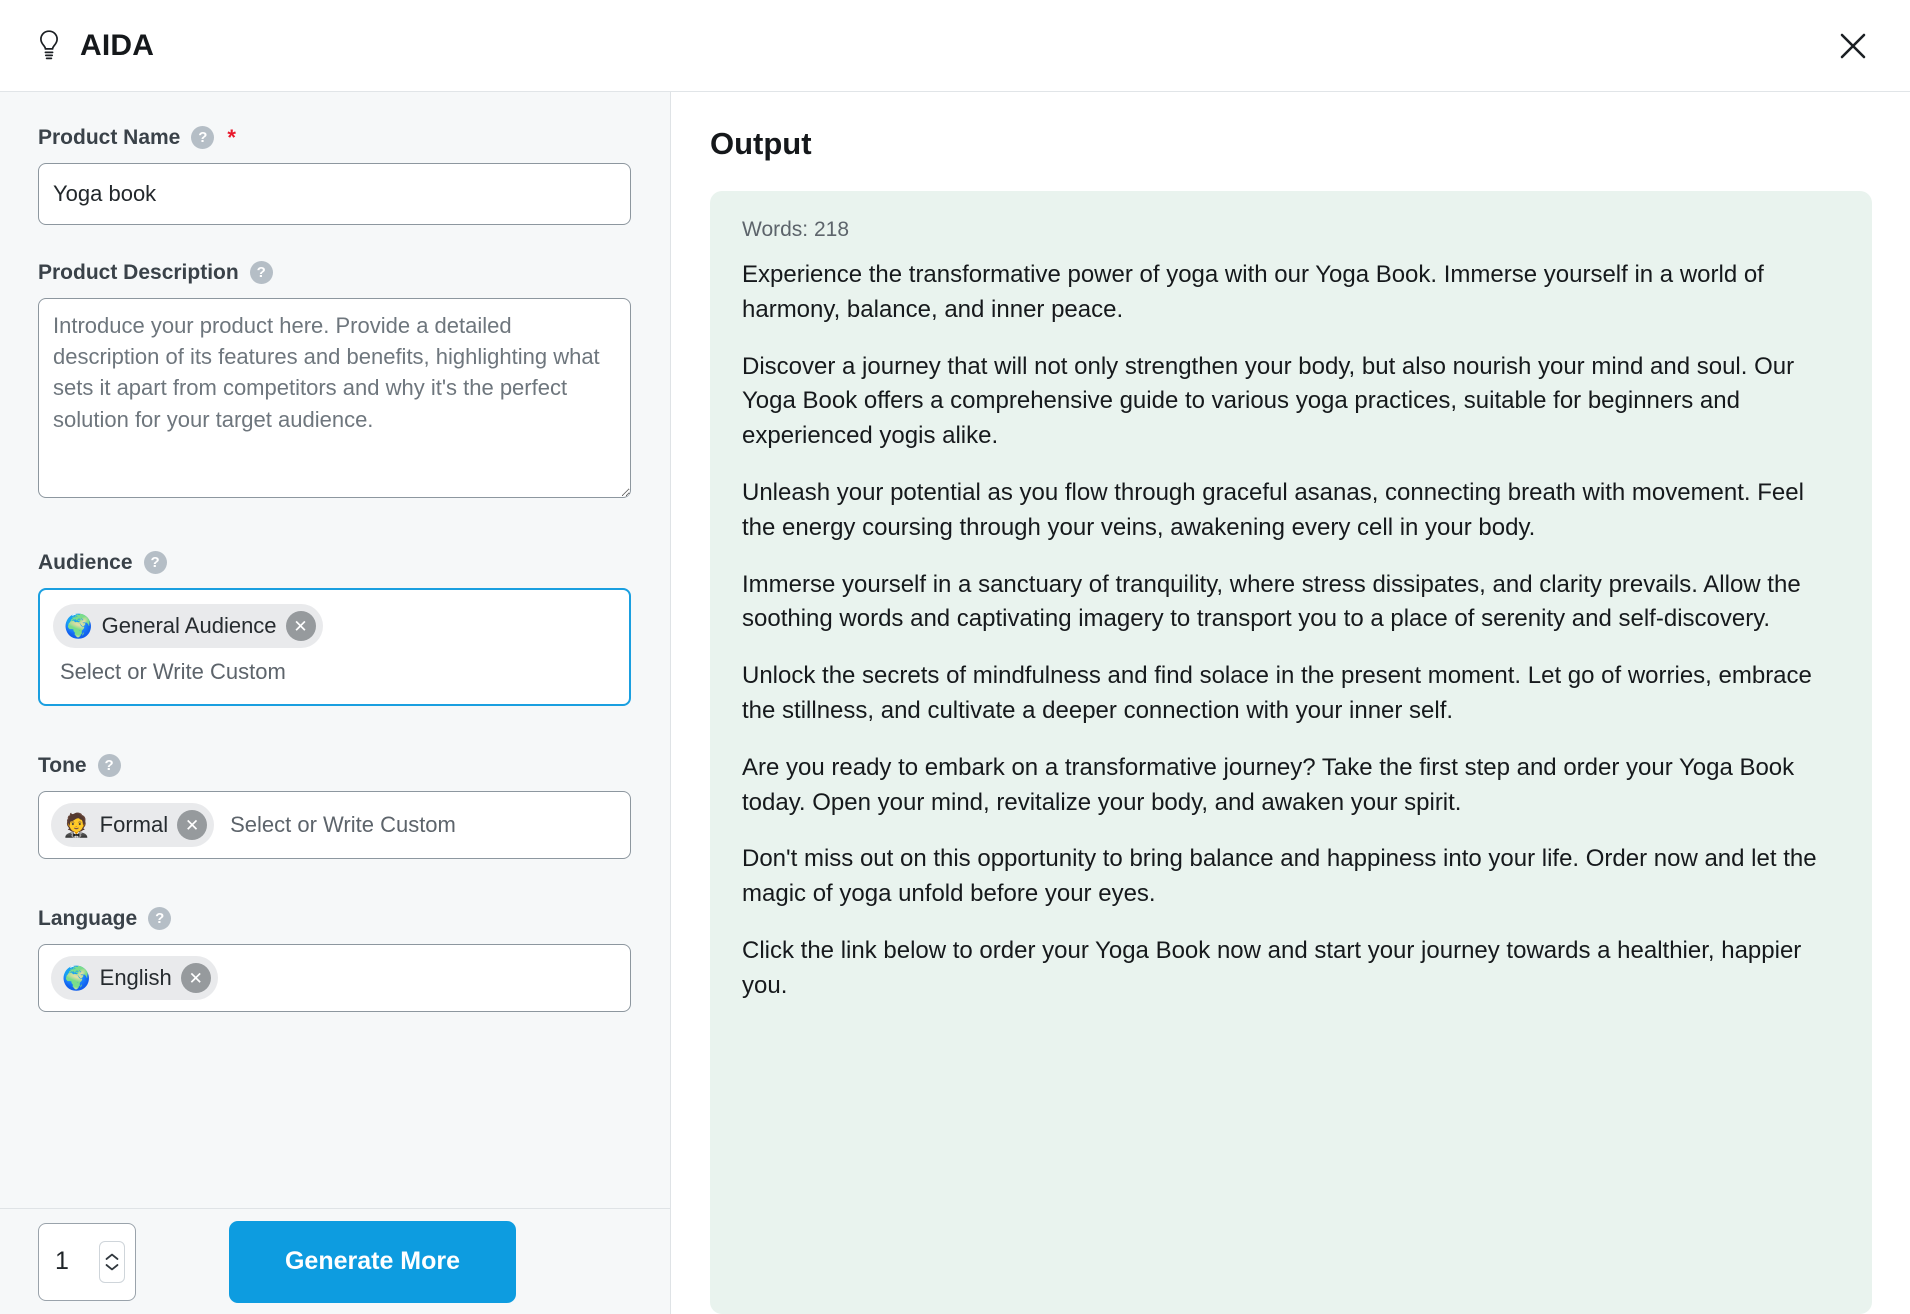  What do you see at coordinates (85, 562) in the screenshot?
I see `audience-label: Audience` at bounding box center [85, 562].